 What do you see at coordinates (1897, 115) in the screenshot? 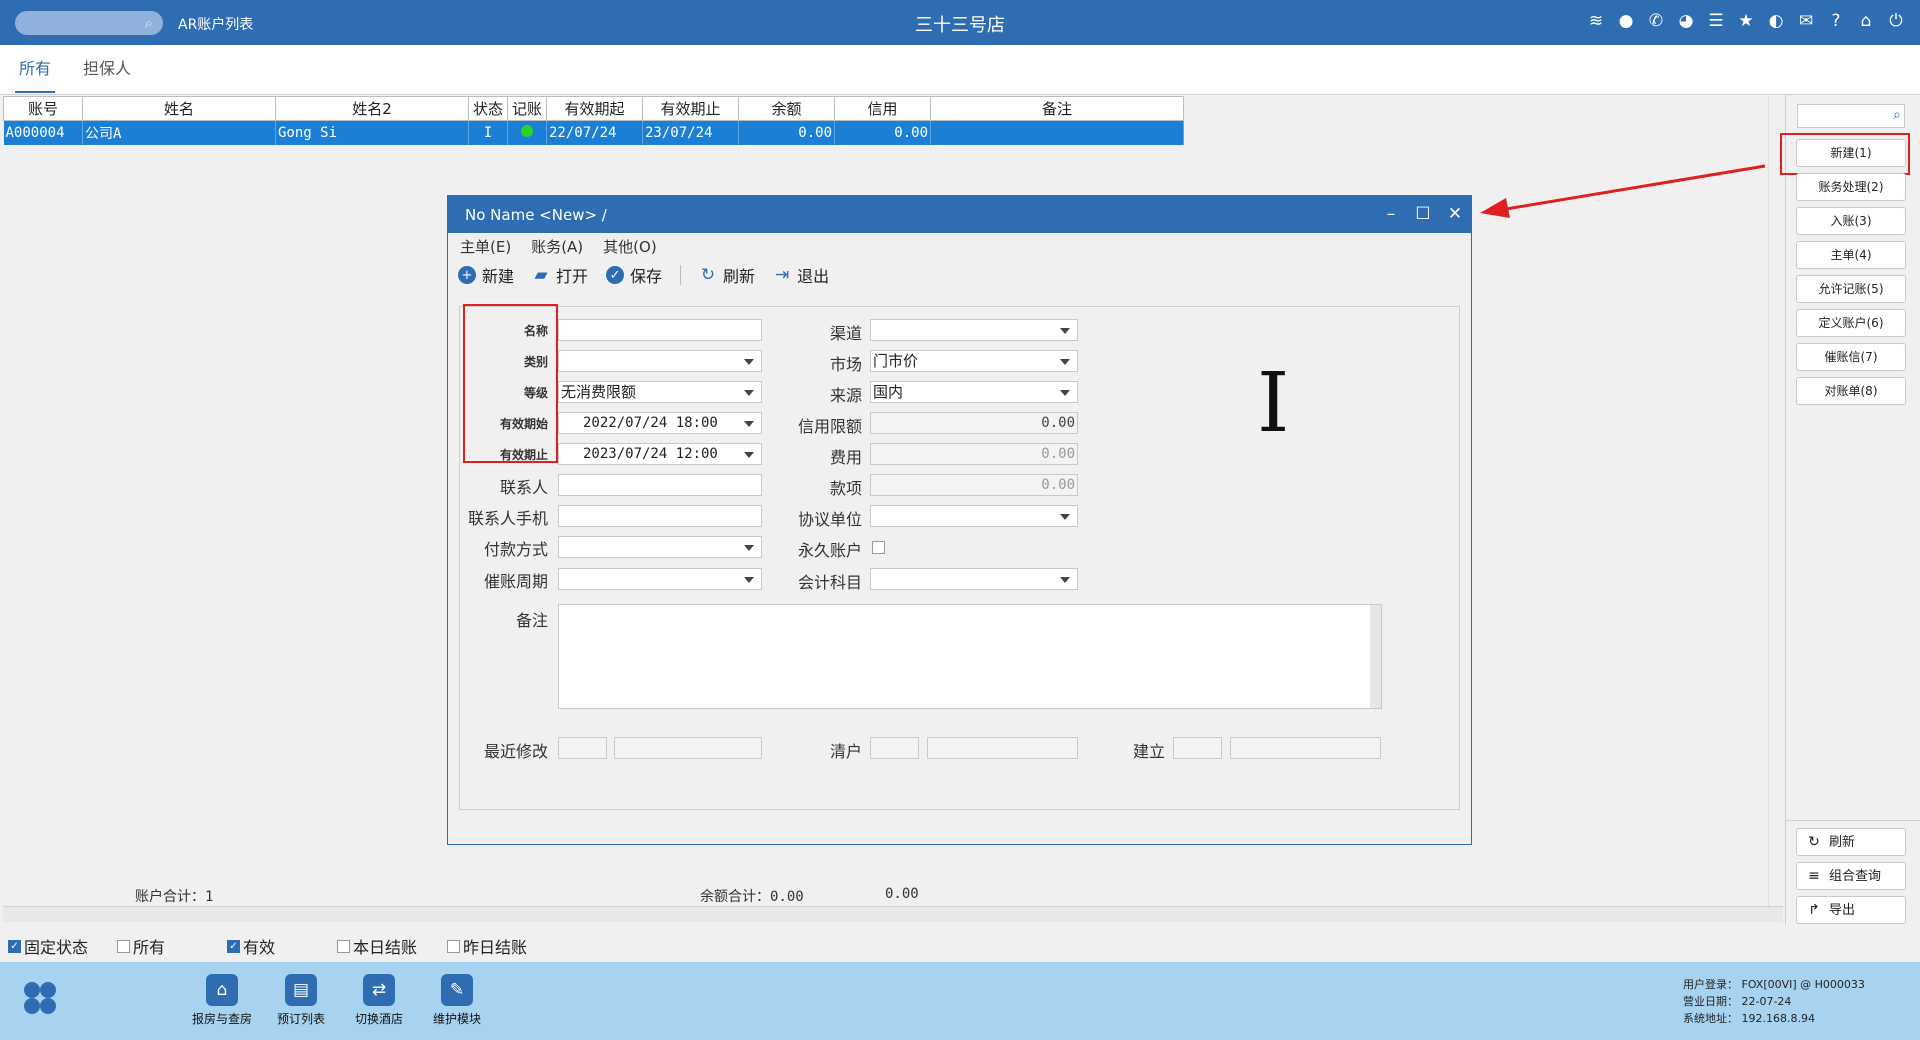
I see `search-icon: ⌕` at bounding box center [1897, 115].